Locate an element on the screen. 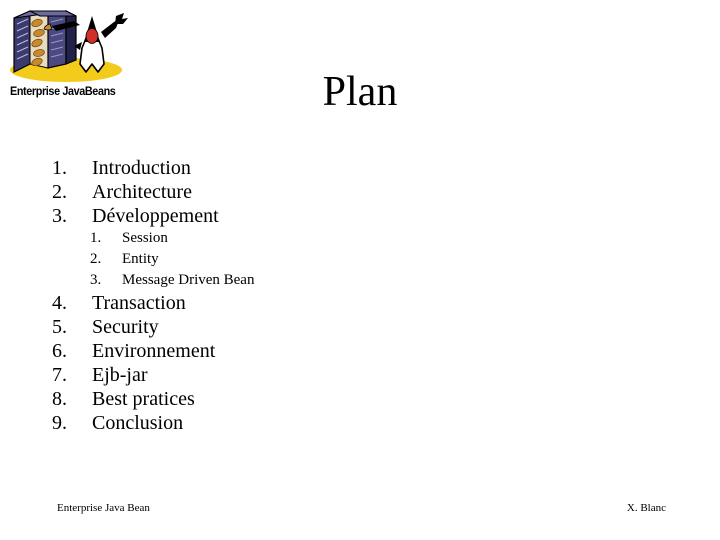 Image resolution: width=720 pixels, height=540 pixels. outline-item-number: 5. is located at coordinates (59, 327).